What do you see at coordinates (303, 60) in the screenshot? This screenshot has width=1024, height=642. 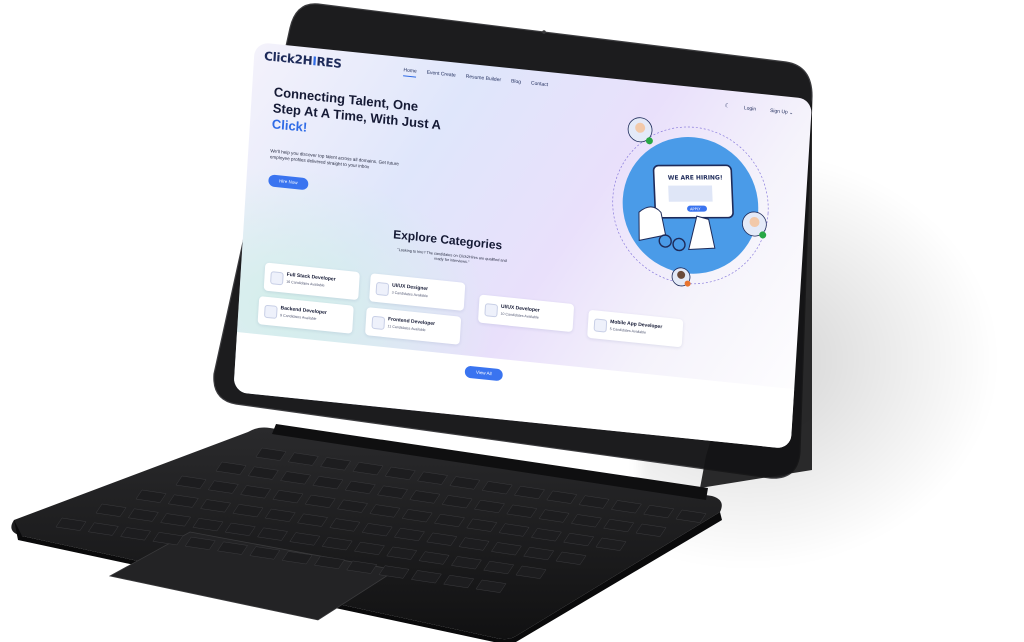 I see `brand-logo: Click2HIRES` at bounding box center [303, 60].